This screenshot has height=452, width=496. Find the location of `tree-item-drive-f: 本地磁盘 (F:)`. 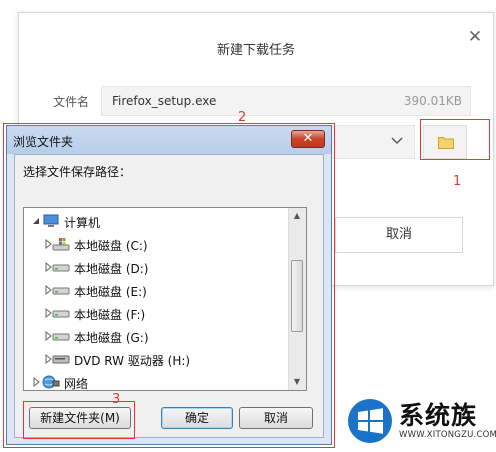

tree-item-drive-f: 本地磁盘 (F:) is located at coordinates (158, 313).